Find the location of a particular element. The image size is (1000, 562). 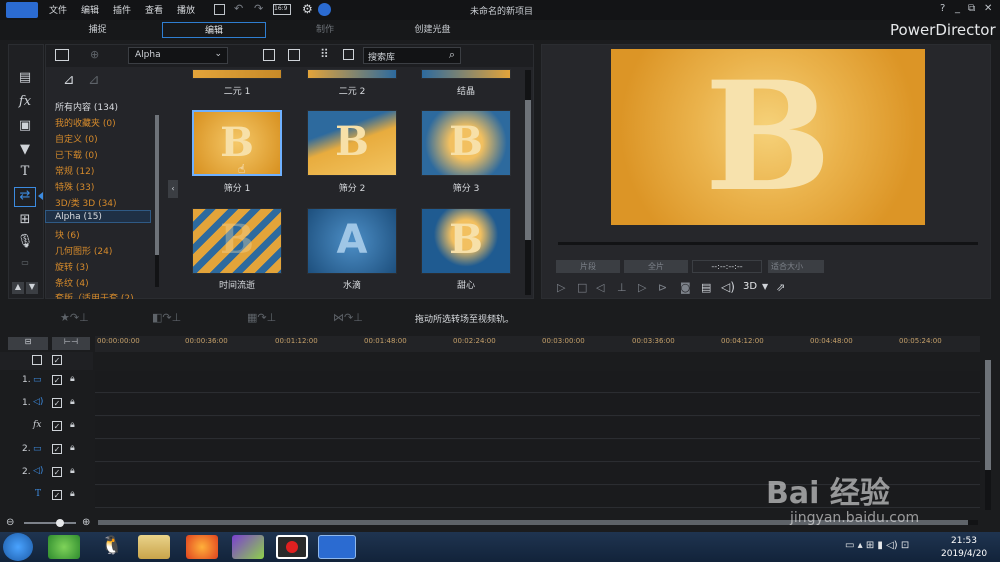

subtitle-icon: ▤ is located at coordinates (706, 287).